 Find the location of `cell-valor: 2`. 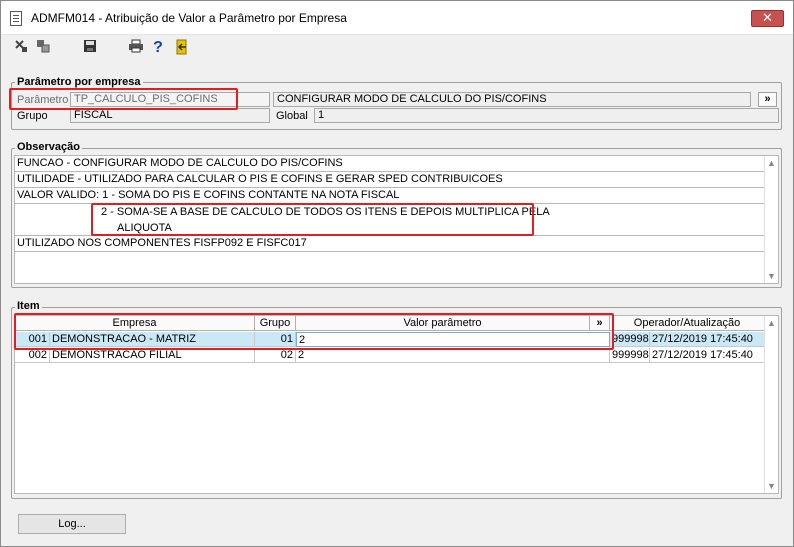

cell-valor: 2 is located at coordinates (453, 355).